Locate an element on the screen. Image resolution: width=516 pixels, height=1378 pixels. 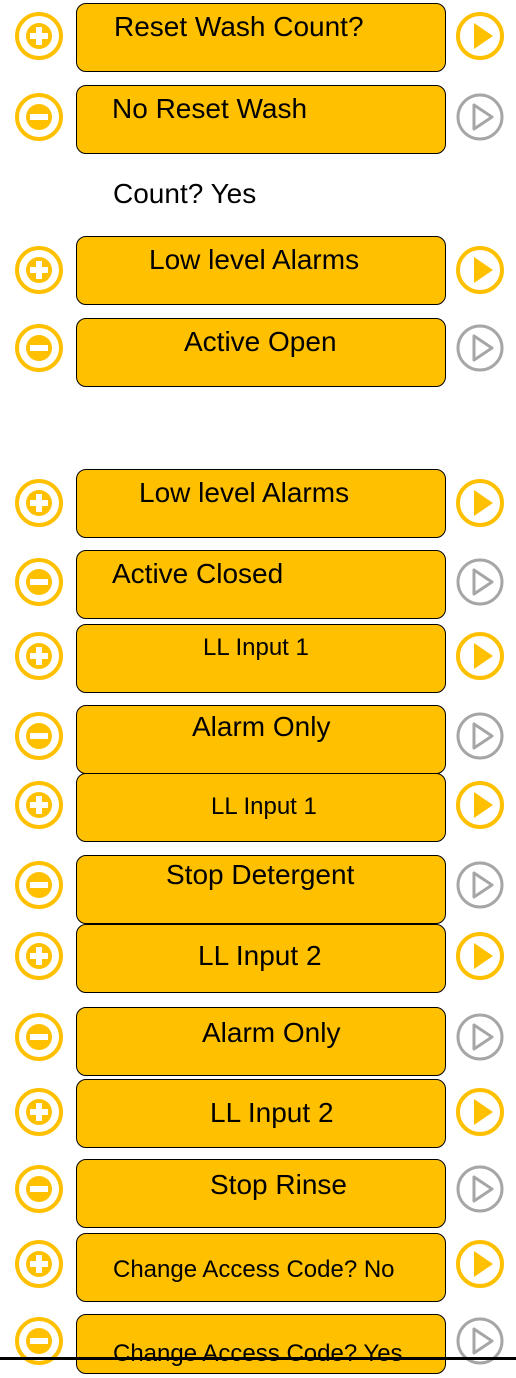
option-button: Change Access Code? Yes is located at coordinates (261, 1344).